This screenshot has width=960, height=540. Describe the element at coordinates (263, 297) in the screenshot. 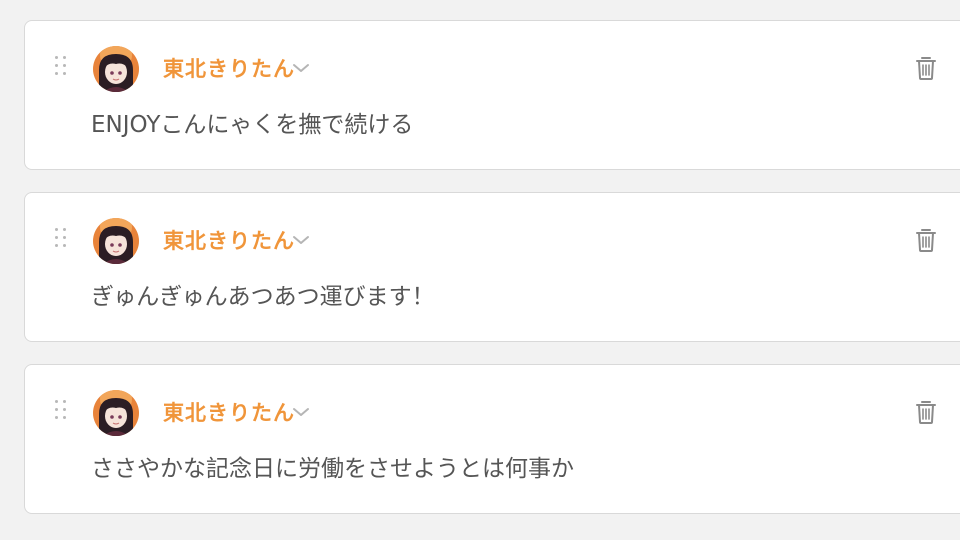

I see `line-text: ぎゅんぎゅんあつあつ運びます！` at that location.